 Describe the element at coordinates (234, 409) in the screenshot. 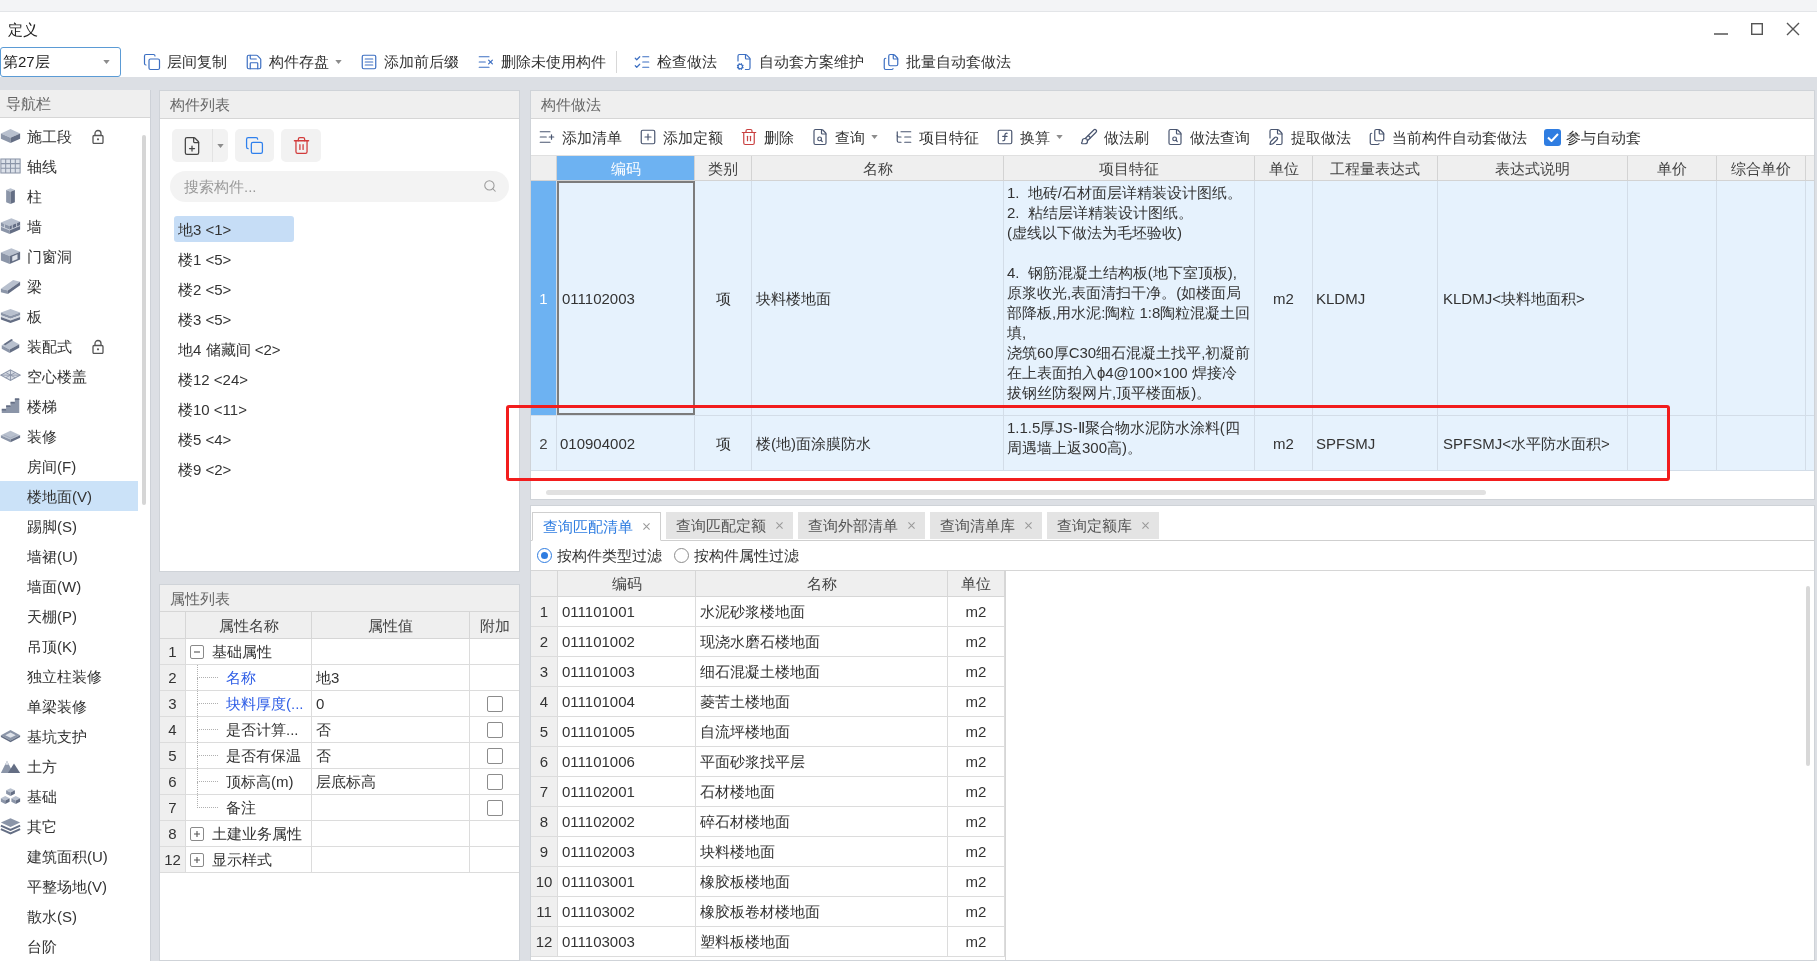

I see `list-item: 楼10 <11>` at that location.